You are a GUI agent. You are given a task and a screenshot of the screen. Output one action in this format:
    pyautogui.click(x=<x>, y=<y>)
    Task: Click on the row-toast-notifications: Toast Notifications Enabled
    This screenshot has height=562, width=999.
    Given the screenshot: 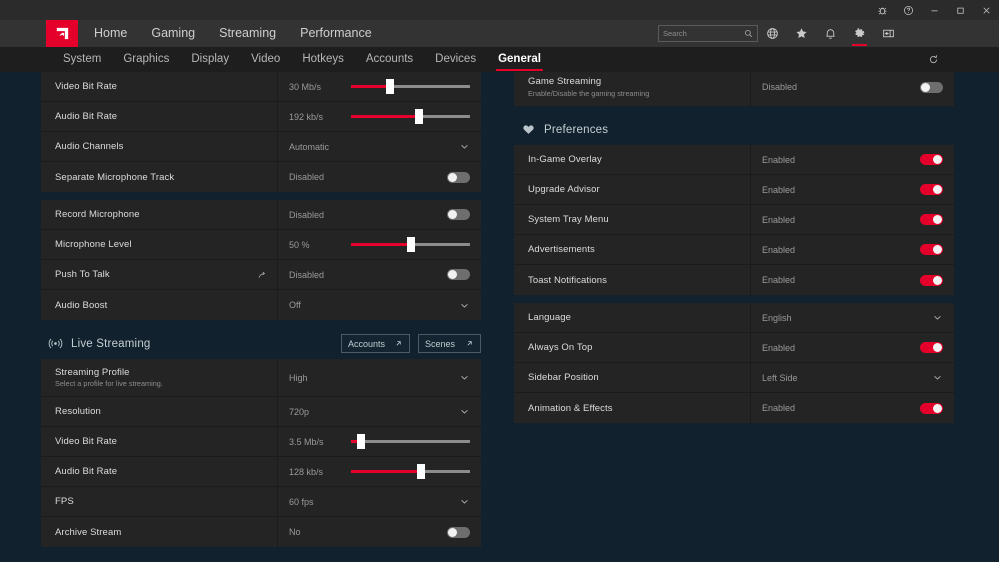 What is the action you would take?
    pyautogui.click(x=734, y=280)
    